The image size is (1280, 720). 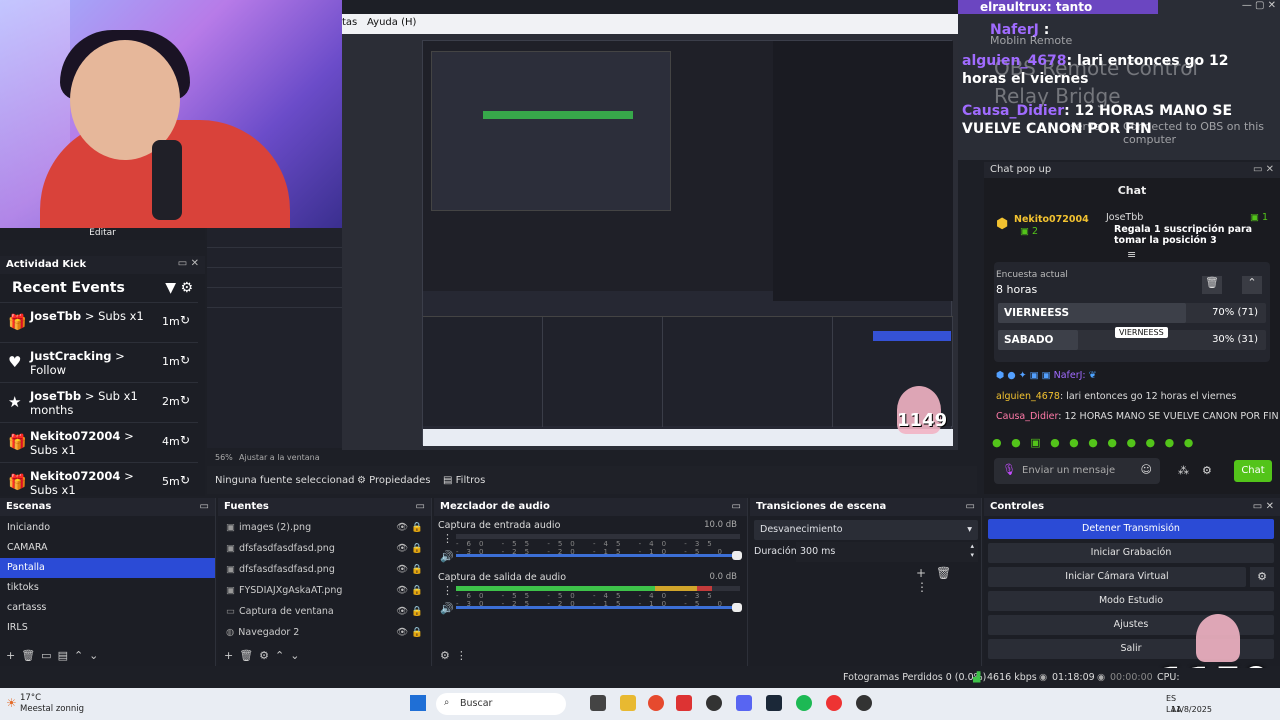 I want to click on gift-icon: 🎁, so click(x=17, y=322).